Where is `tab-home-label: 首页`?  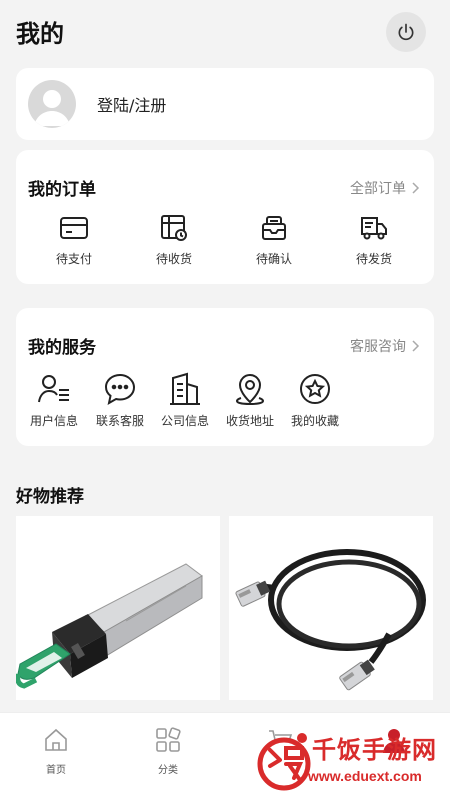 tab-home-label: 首页 is located at coordinates (56, 770).